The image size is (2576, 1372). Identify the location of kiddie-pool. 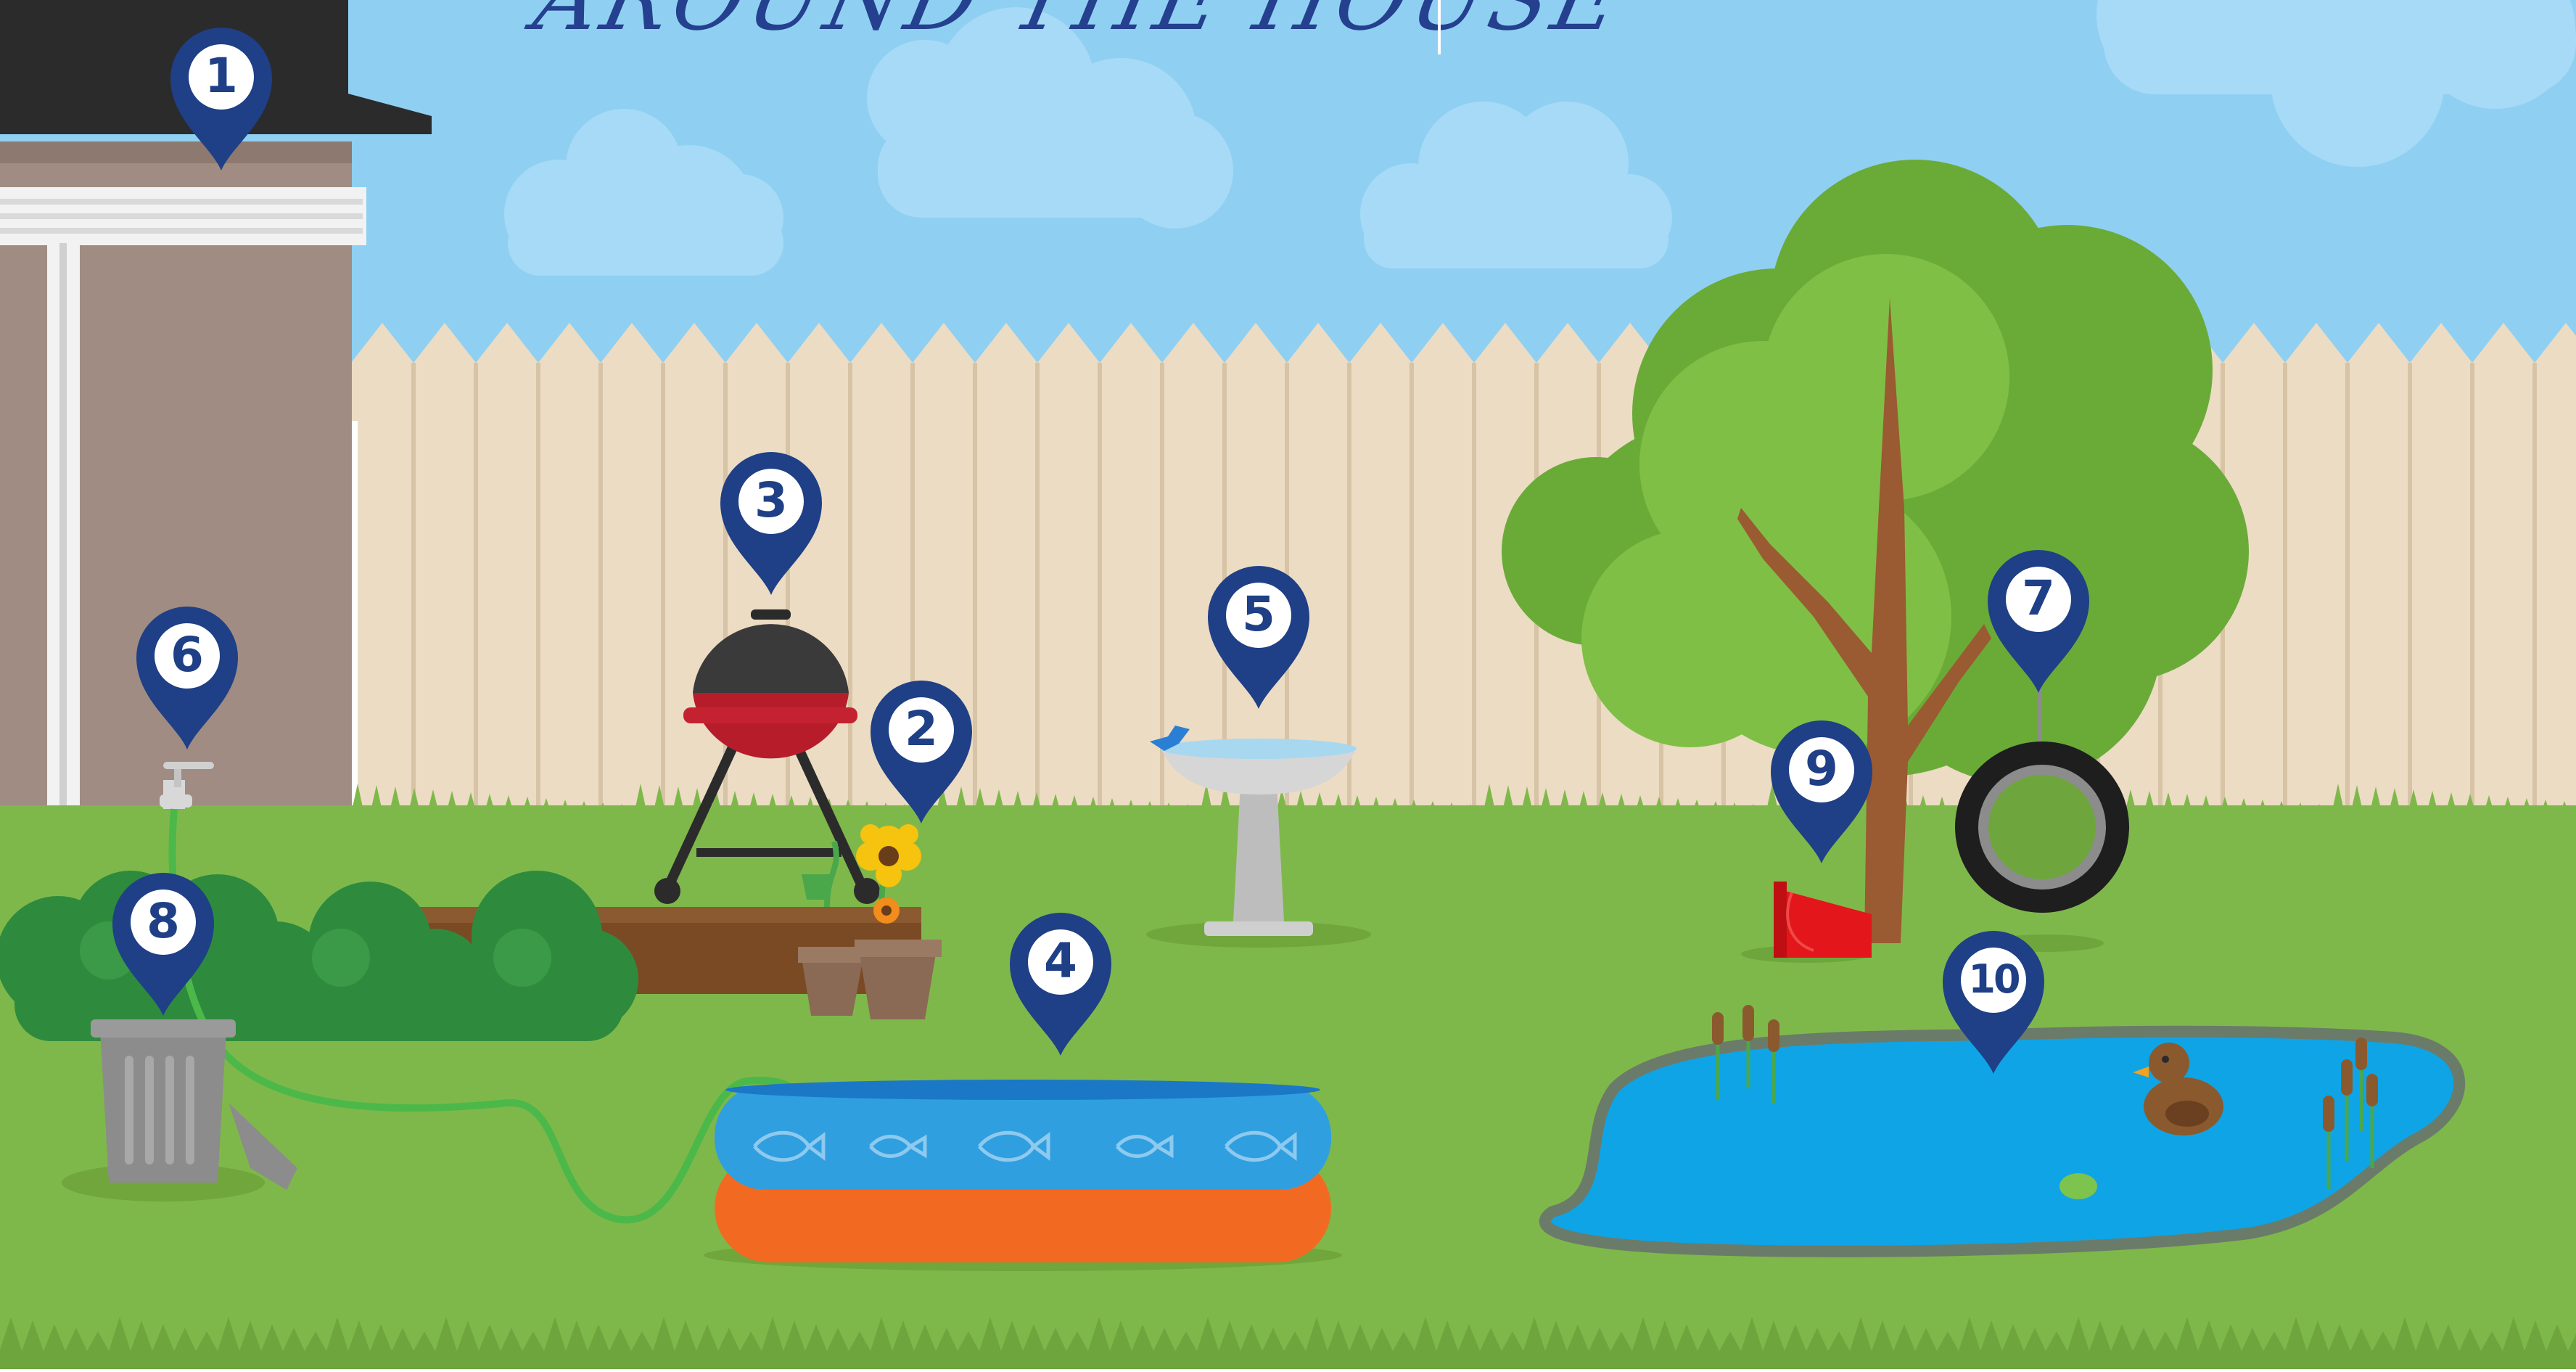
(1023, 1175).